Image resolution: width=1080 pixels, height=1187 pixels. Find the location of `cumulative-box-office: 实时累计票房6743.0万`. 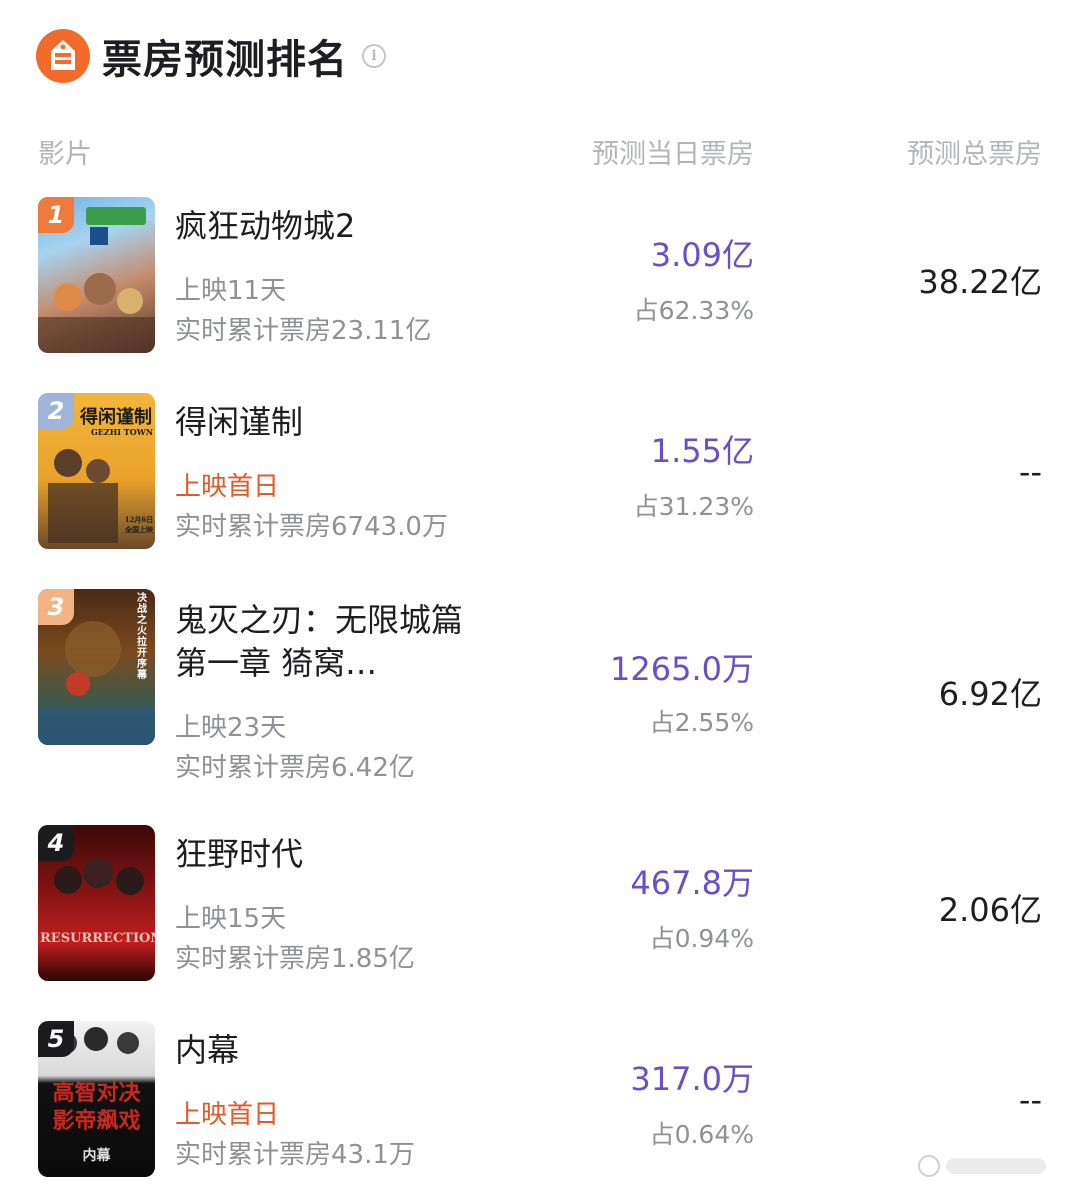

cumulative-box-office: 实时累计票房6743.0万 is located at coordinates (311, 527).